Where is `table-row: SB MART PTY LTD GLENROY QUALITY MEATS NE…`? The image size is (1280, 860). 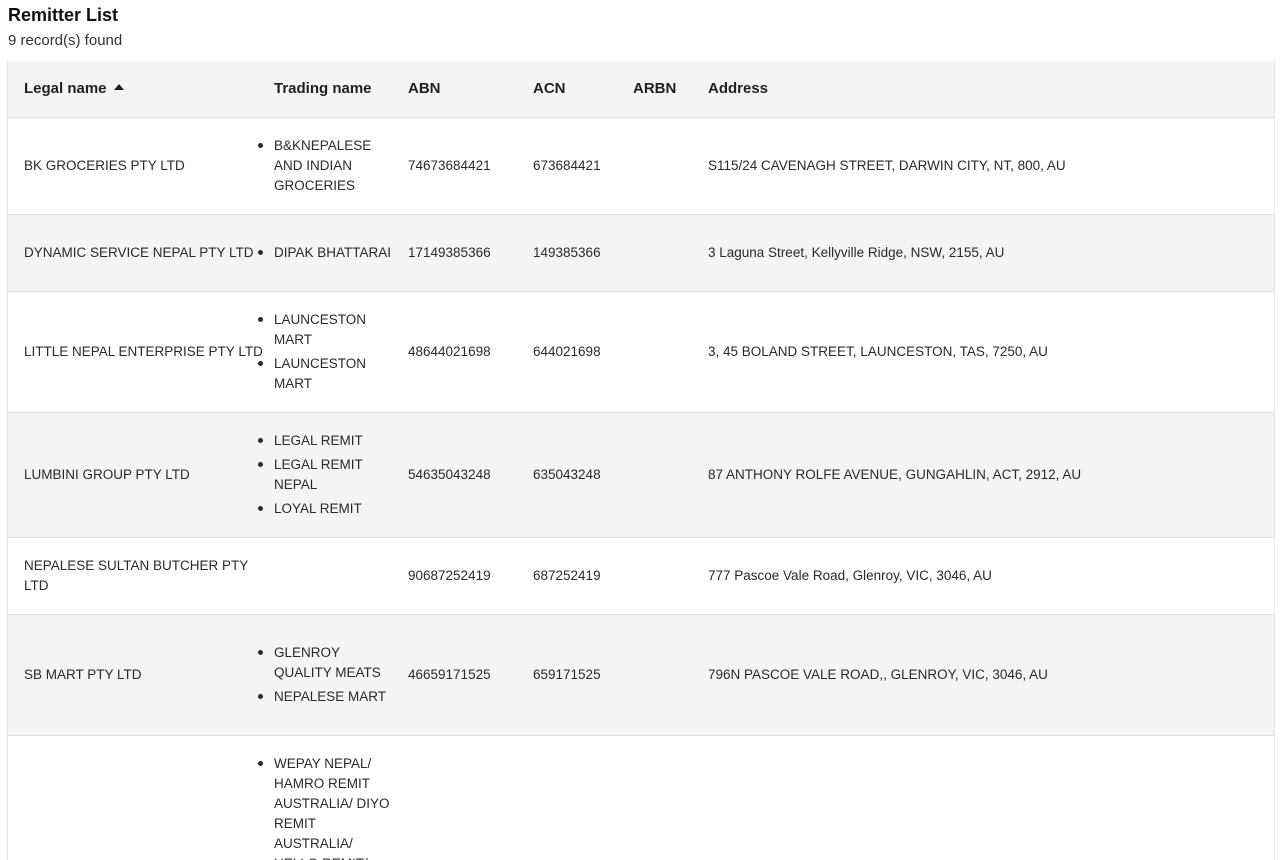 table-row: SB MART PTY LTD GLENROY QUALITY MEATS NE… is located at coordinates (641, 674).